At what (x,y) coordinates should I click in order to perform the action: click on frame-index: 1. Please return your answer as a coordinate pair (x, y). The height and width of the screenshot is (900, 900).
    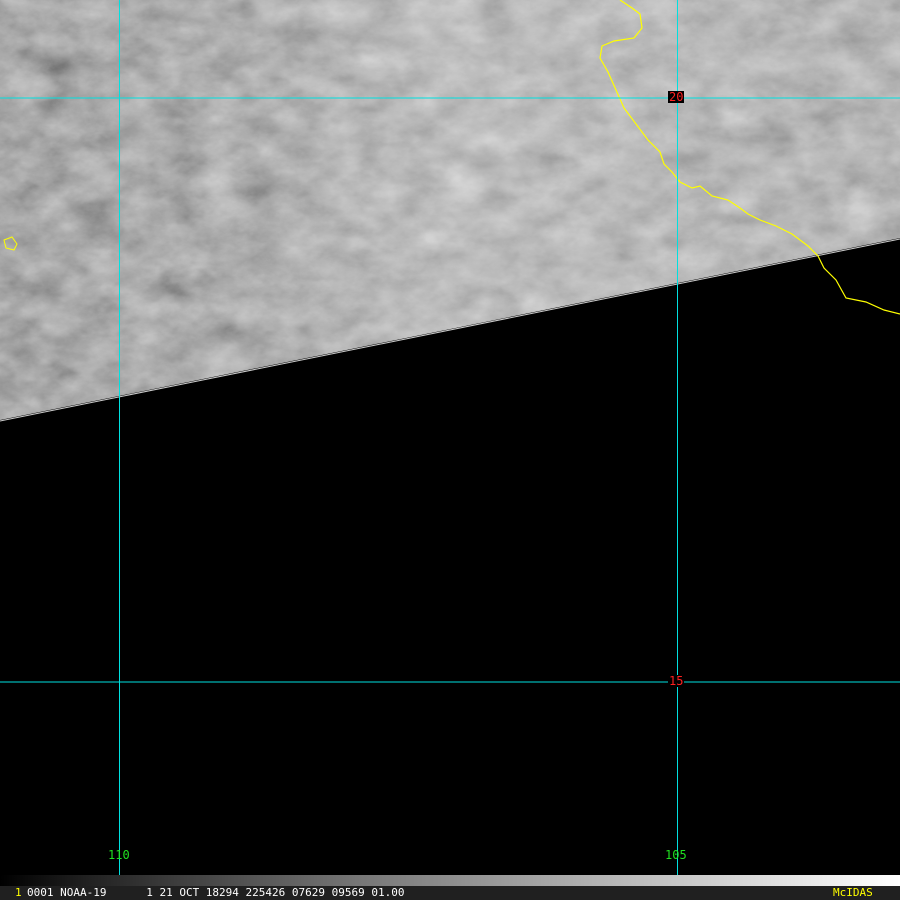
    Looking at the image, I should click on (18, 892).